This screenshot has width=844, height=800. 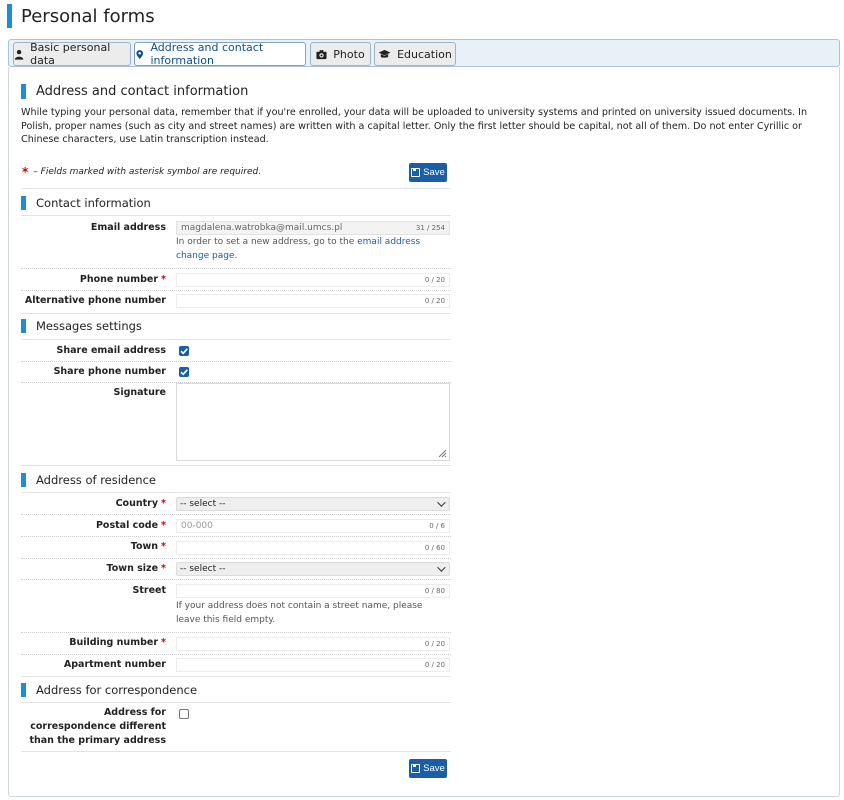 I want to click on tab-basic-personal-data: Basic personal data, so click(x=72, y=54).